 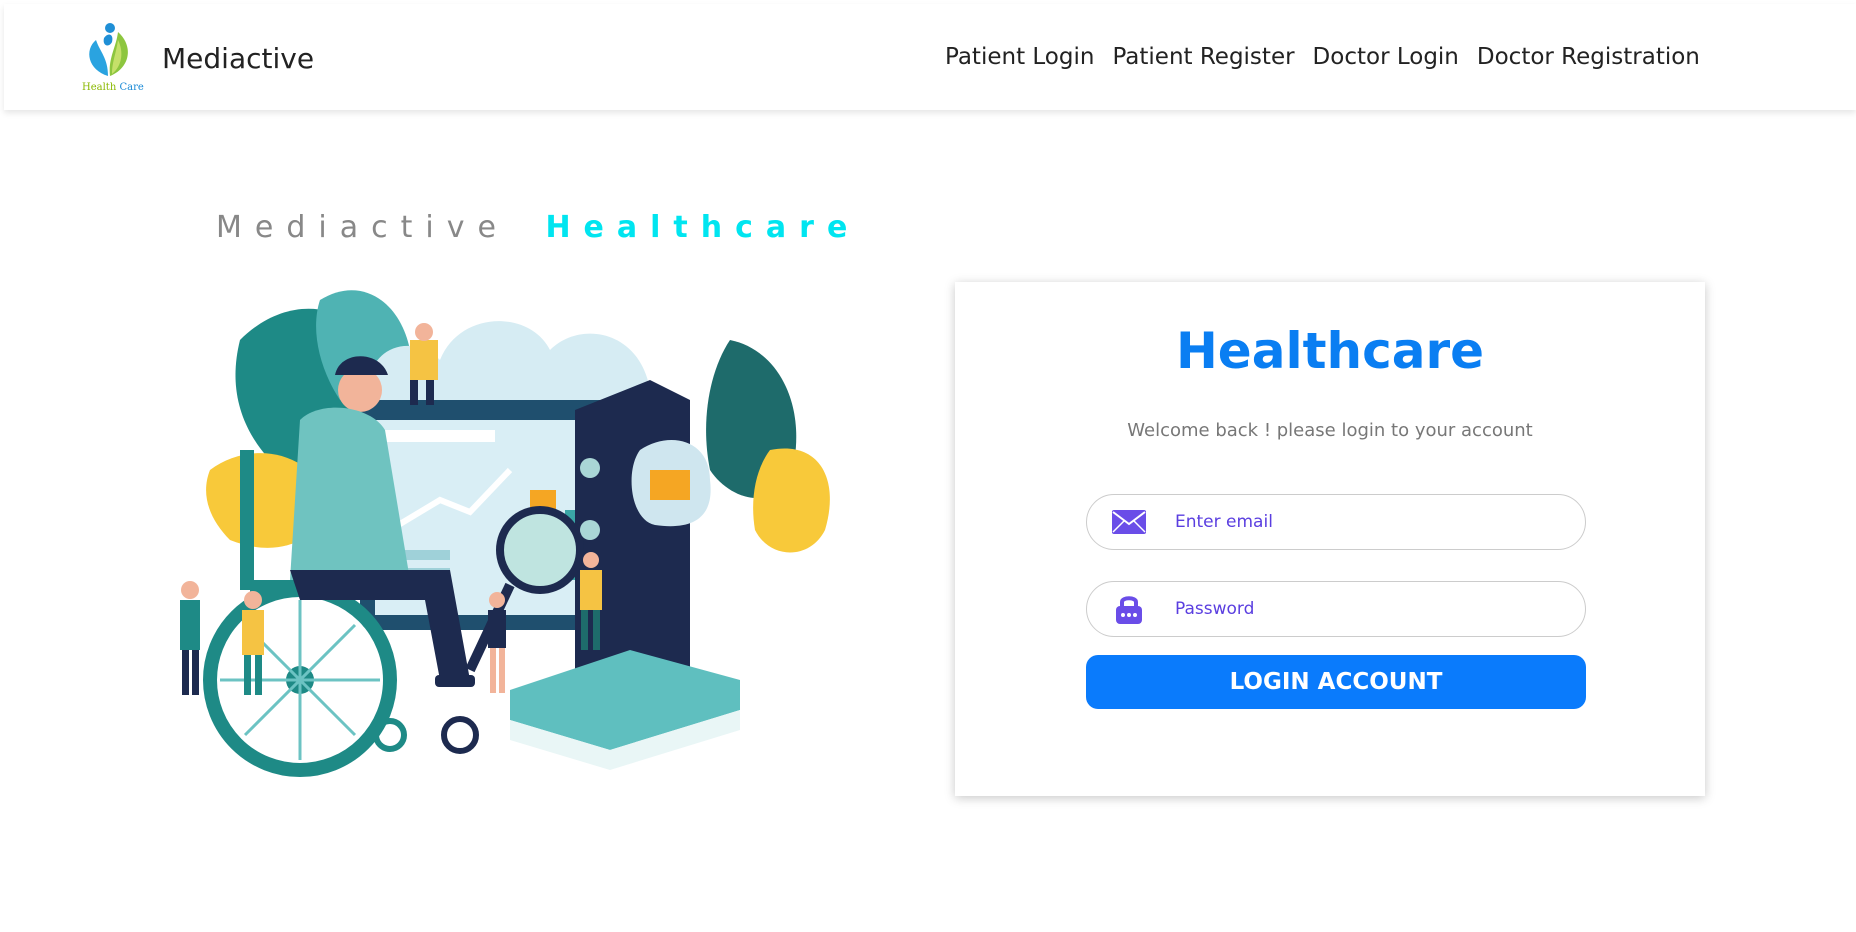 I want to click on nav-doctor-login: Doctor Login, so click(x=1386, y=57).